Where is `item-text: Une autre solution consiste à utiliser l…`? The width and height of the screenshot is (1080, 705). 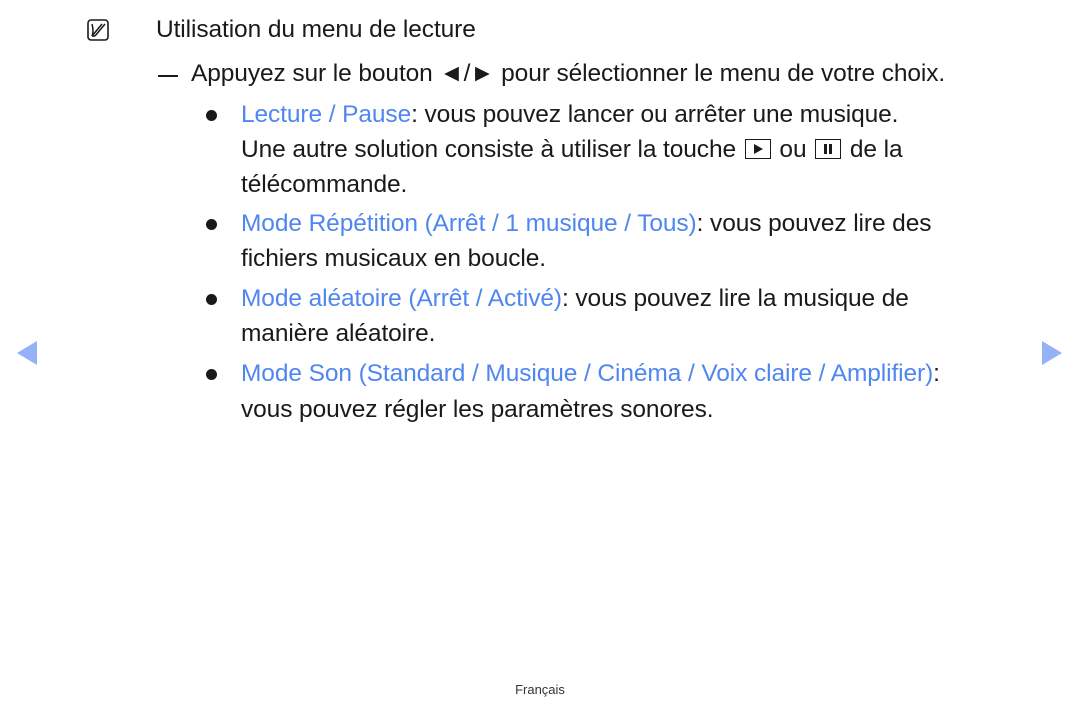 item-text: Une autre solution consiste à utiliser l… is located at coordinates (492, 149).